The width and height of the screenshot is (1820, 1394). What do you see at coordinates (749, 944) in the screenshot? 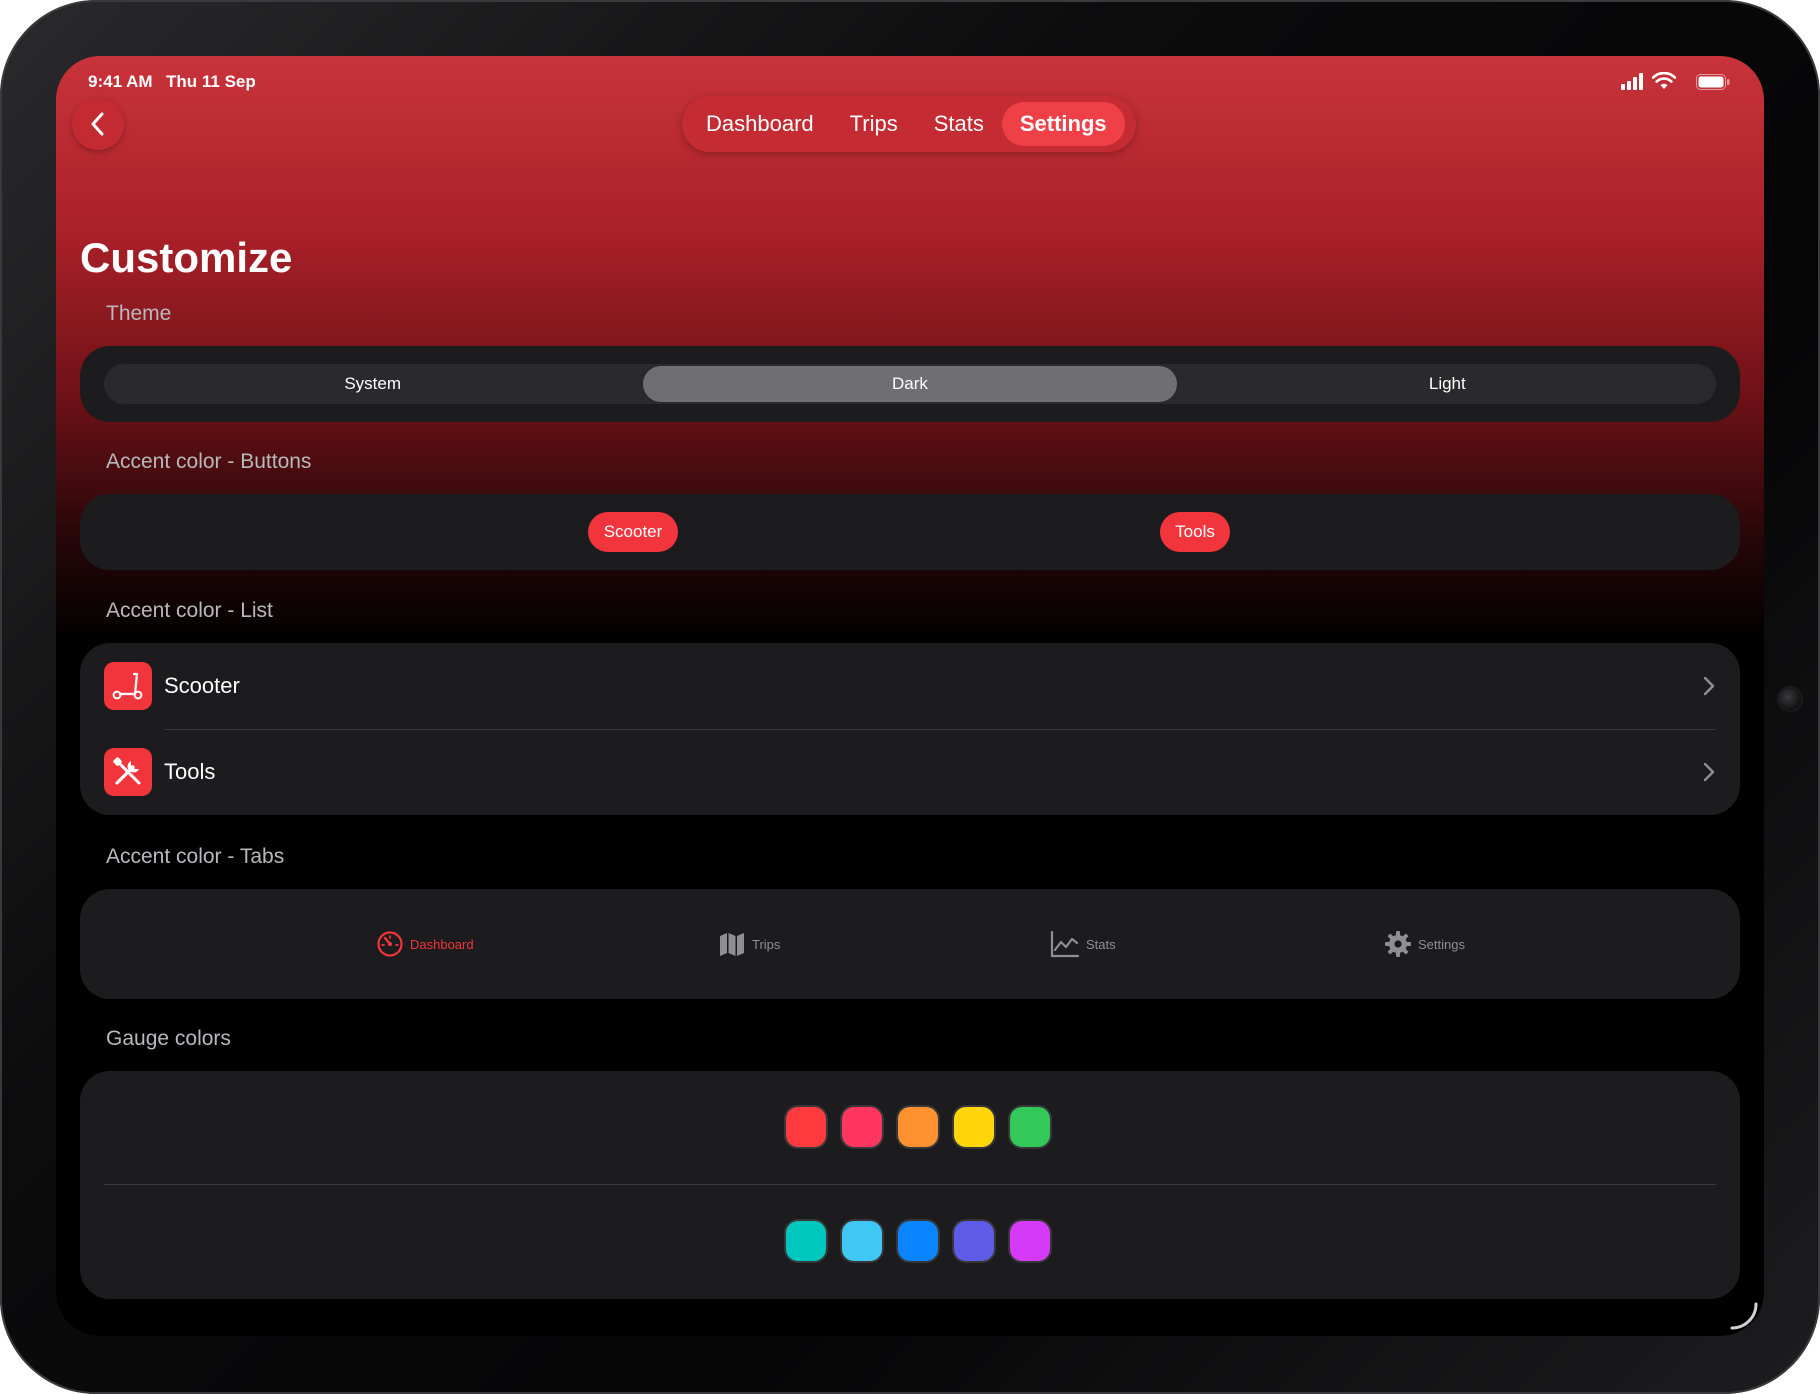
I see `preview-tab-trips: Trips` at bounding box center [749, 944].